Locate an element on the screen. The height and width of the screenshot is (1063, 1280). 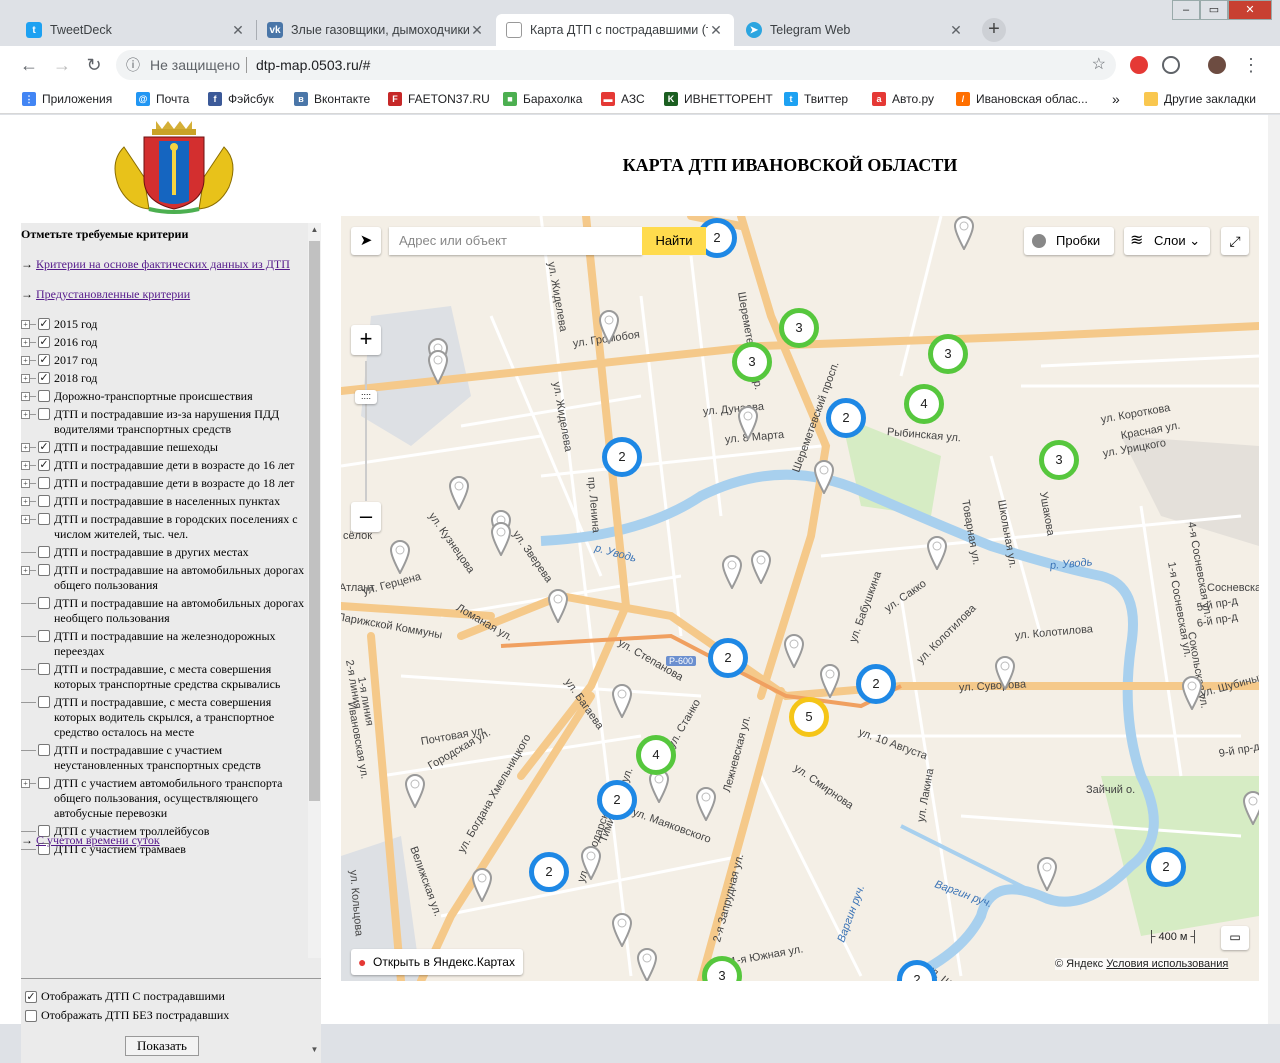
show-without-injured-checkbox is located at coordinates (31, 1016).